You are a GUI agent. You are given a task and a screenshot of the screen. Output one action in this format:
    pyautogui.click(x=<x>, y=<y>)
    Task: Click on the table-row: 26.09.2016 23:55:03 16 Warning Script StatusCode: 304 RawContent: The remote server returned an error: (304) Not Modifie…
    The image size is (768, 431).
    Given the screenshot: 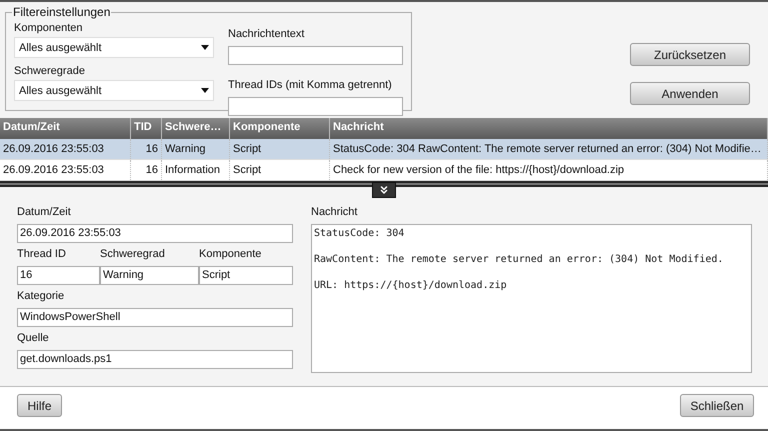 What is the action you would take?
    pyautogui.click(x=384, y=149)
    